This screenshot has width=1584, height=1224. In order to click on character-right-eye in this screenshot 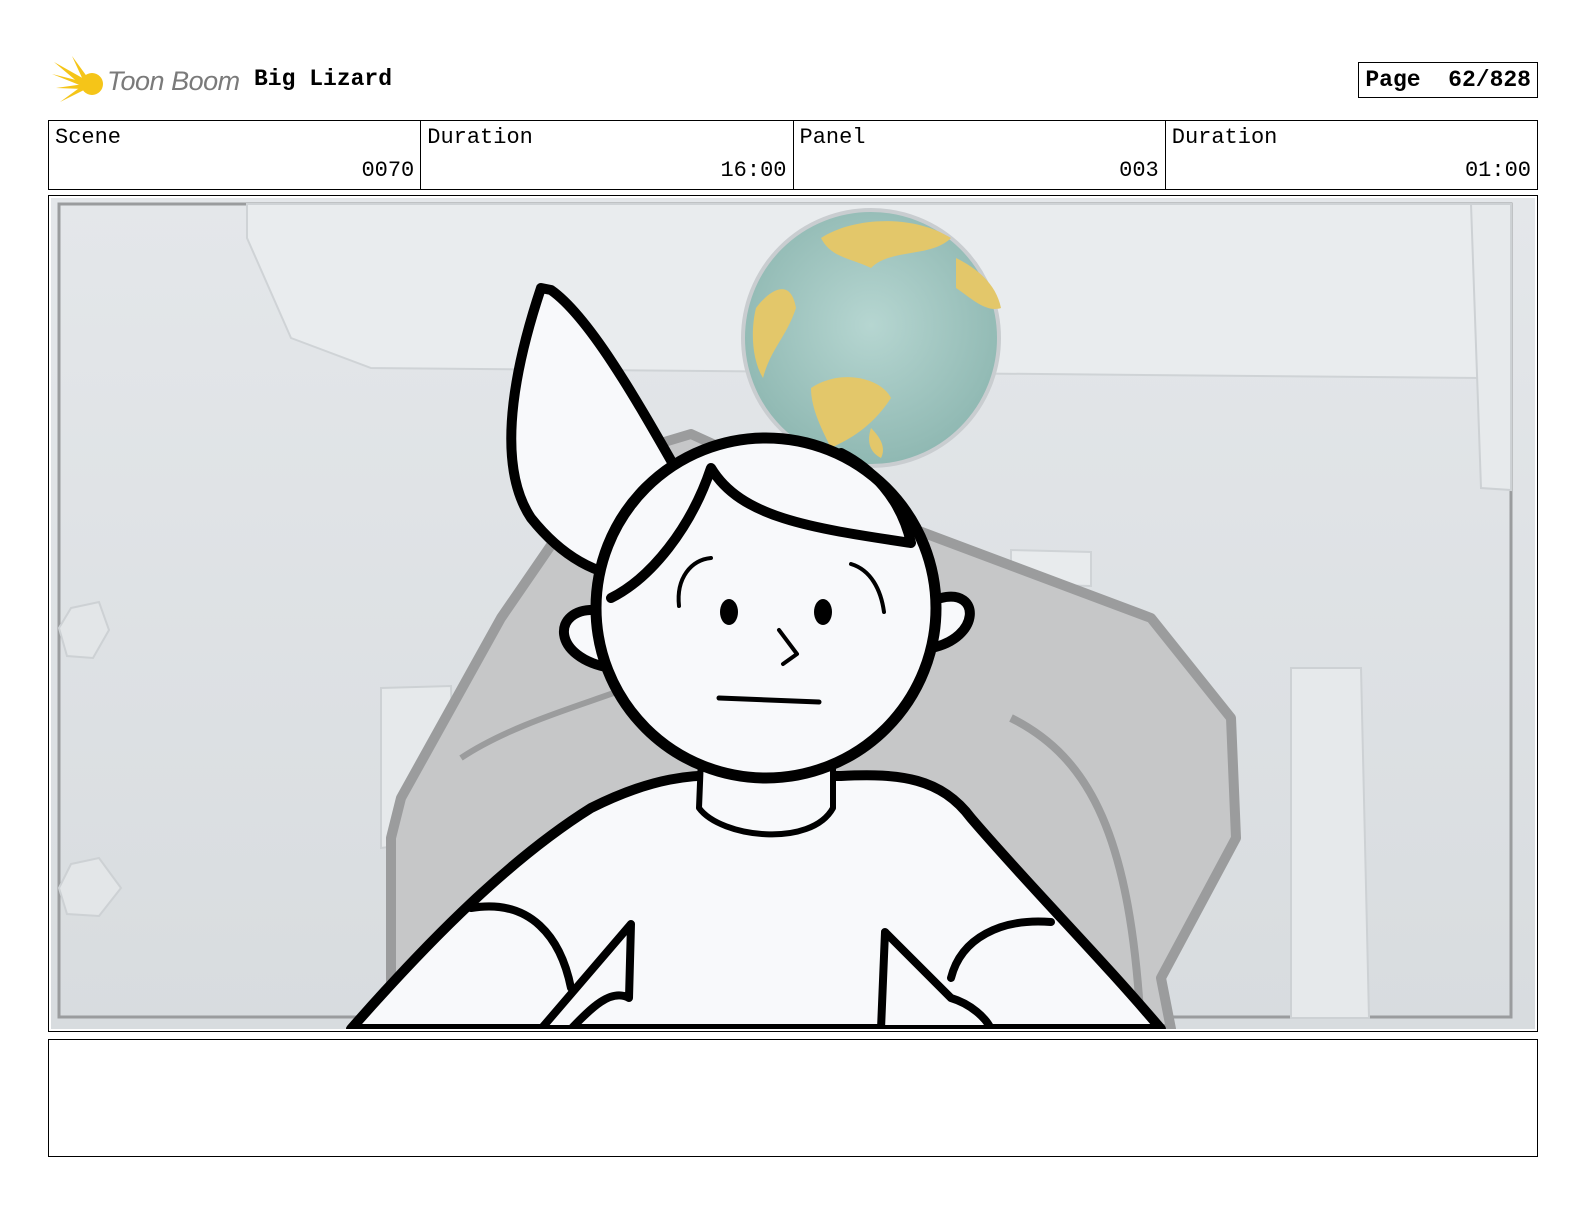, I will do `click(823, 612)`.